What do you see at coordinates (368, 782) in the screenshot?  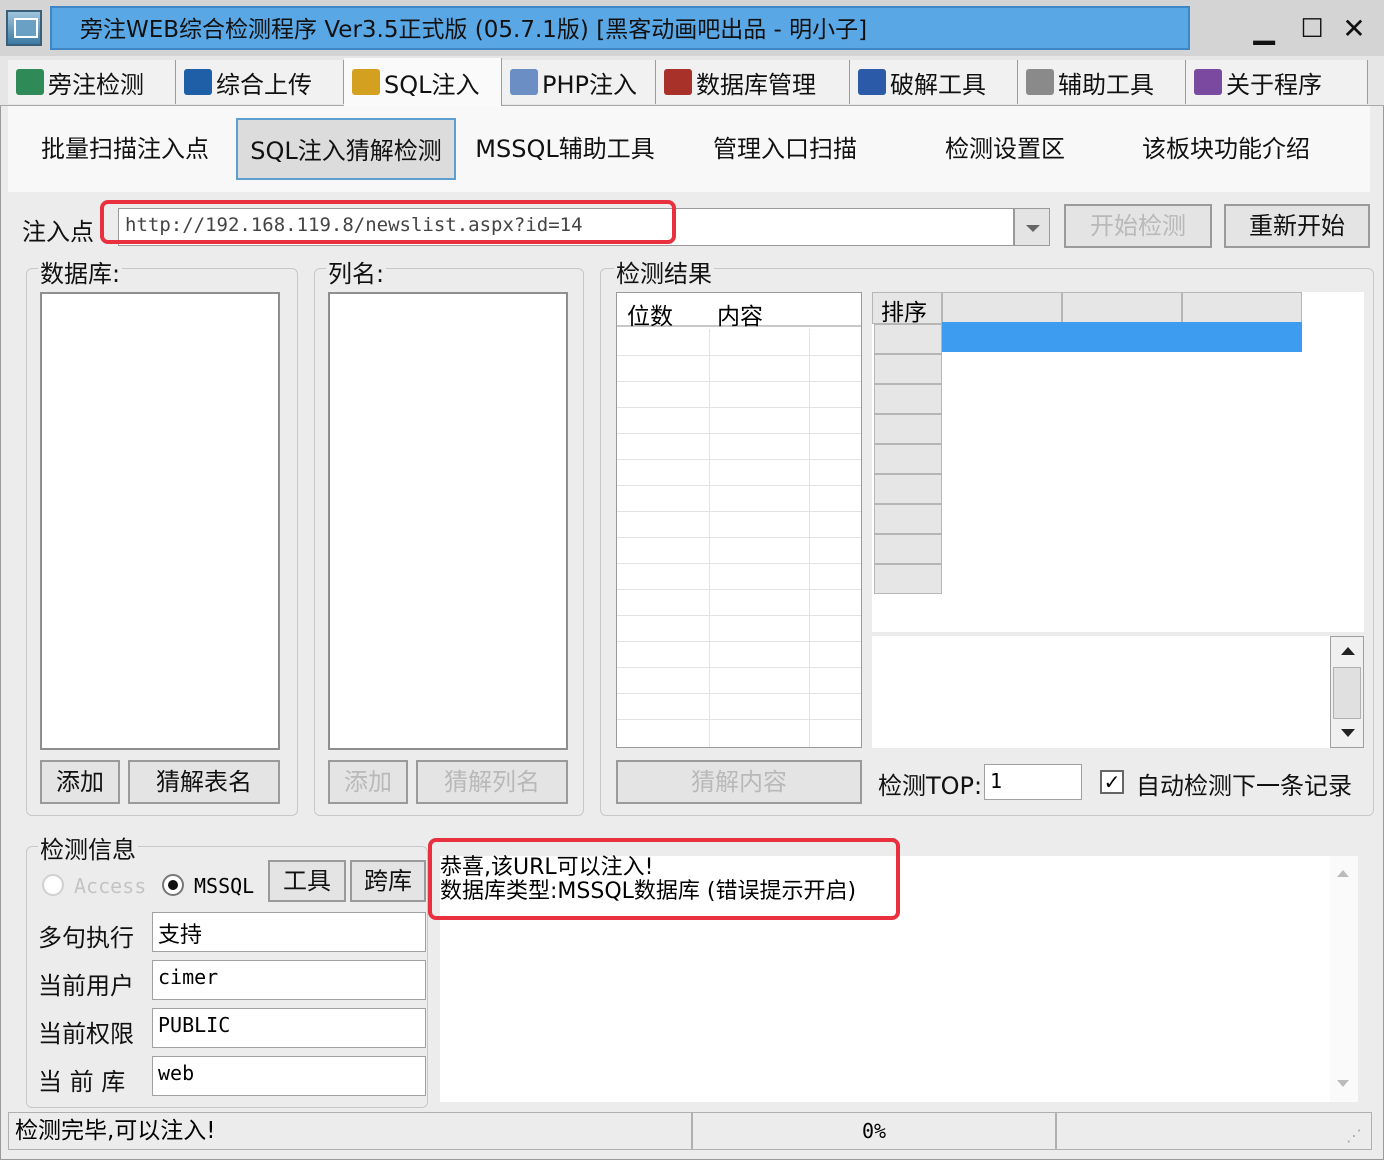 I see `add-column-button: 添加` at bounding box center [368, 782].